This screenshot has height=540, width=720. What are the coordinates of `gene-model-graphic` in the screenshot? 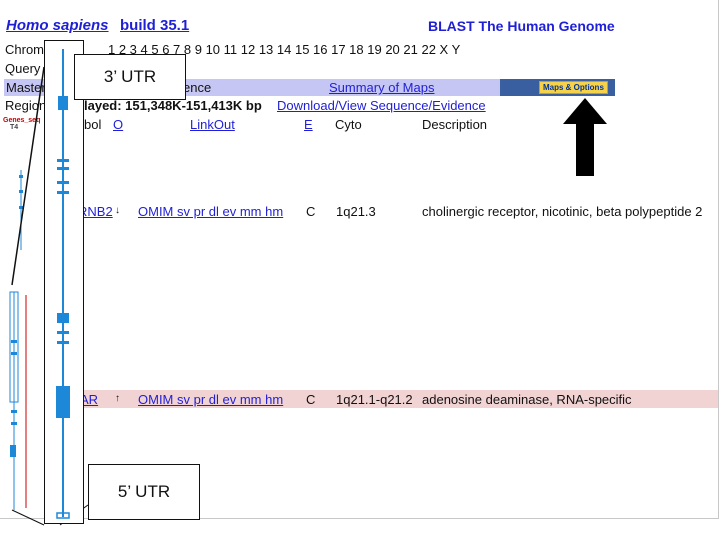 It's located at (63, 284).